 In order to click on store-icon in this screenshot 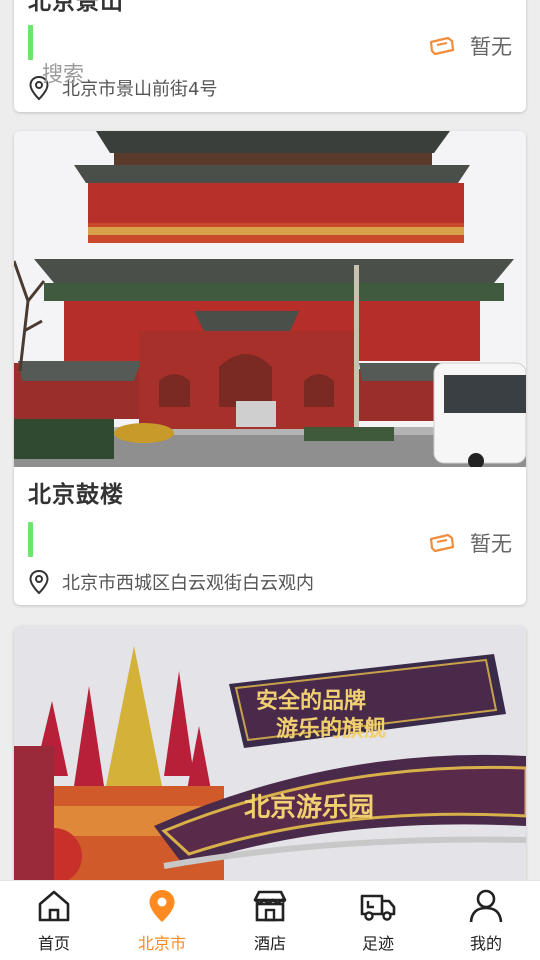, I will do `click(270, 906)`.